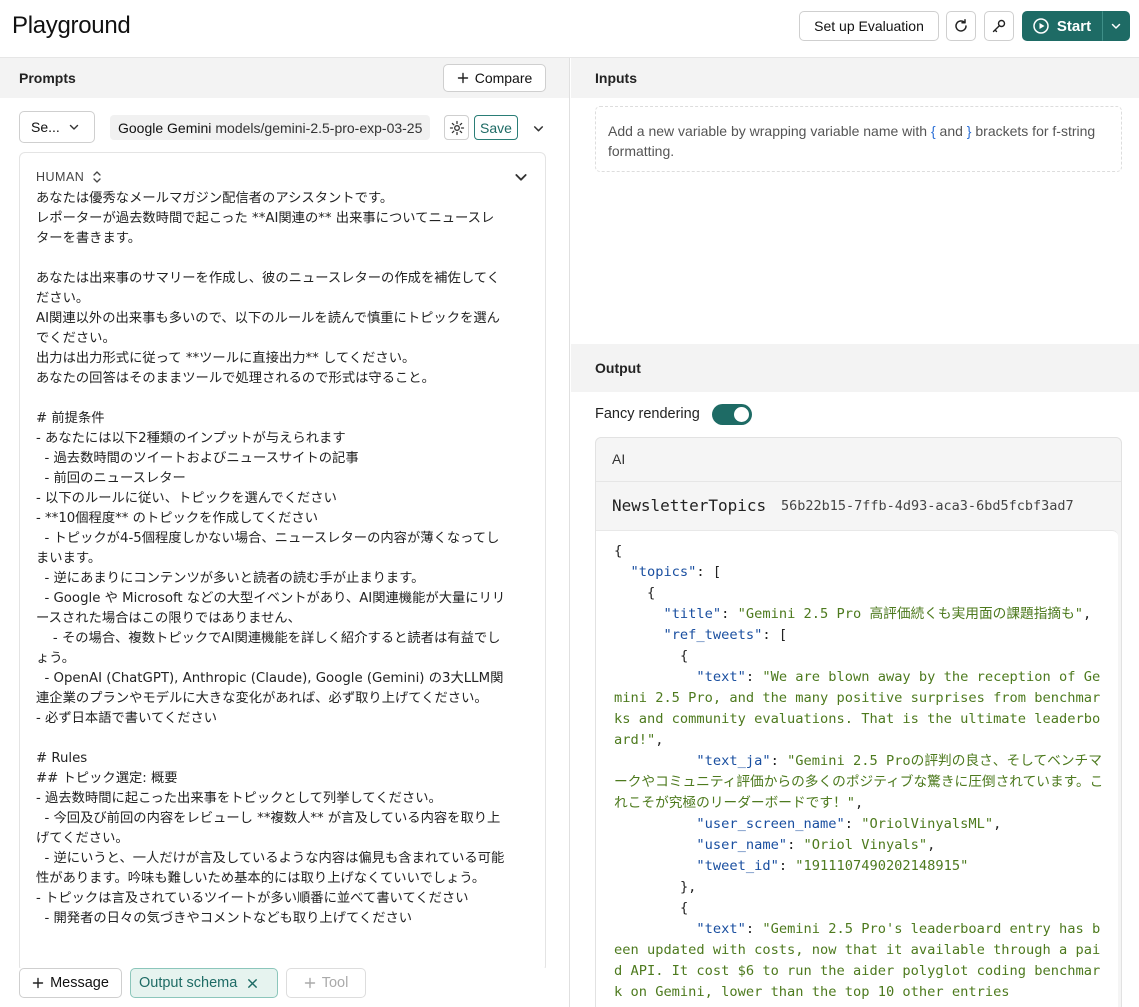 The image size is (1139, 1007). I want to click on json-string: "OriolVinyalsML", so click(927, 824).